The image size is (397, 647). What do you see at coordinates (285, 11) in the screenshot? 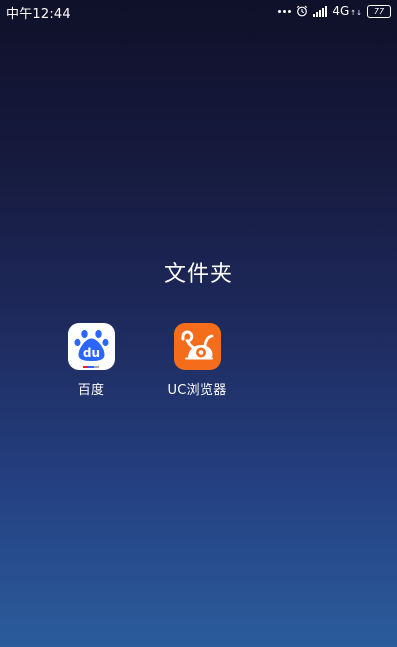
I see `more-notifications-icon` at bounding box center [285, 11].